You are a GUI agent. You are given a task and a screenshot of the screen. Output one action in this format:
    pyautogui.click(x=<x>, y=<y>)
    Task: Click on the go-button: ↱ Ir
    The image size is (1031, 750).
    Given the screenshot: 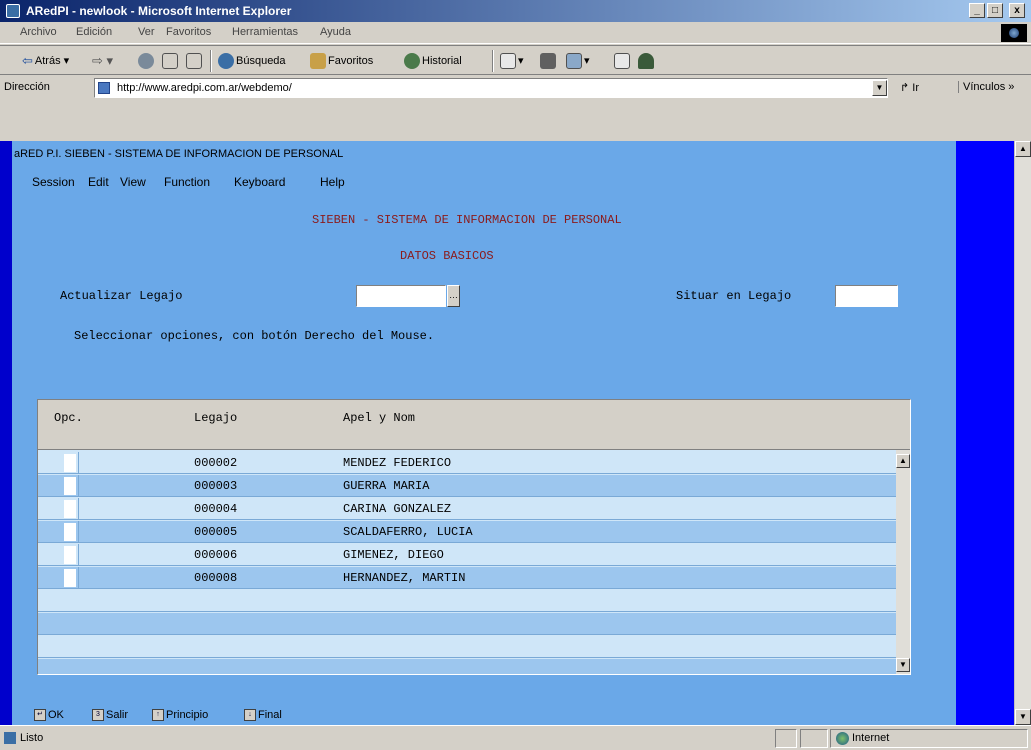 What is the action you would take?
    pyautogui.click(x=909, y=87)
    